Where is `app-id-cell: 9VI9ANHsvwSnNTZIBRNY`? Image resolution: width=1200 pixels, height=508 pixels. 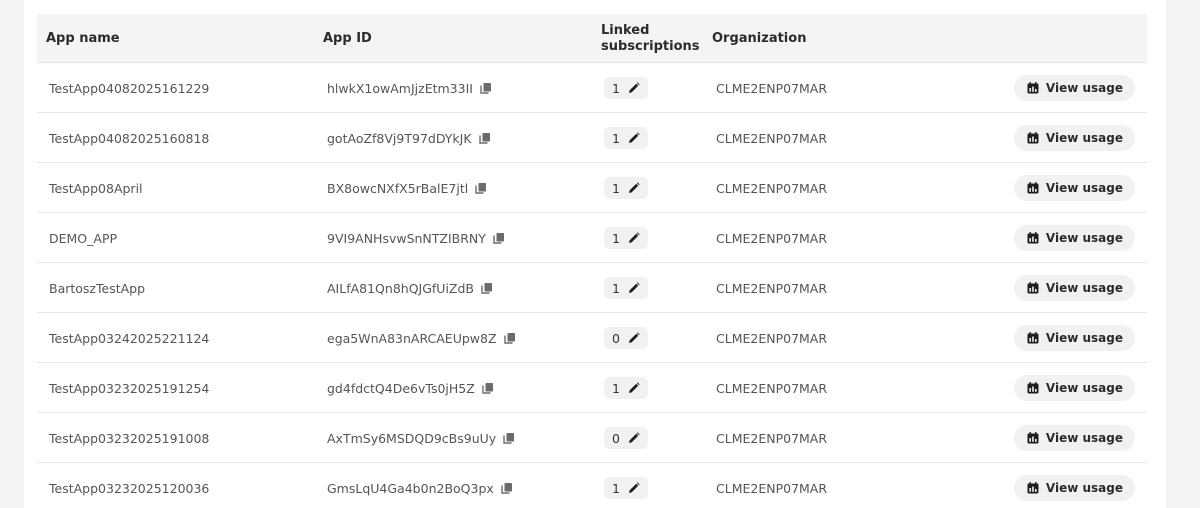
app-id-cell: 9VI9ANHsvwSnNTZIBRNY is located at coordinates (416, 238).